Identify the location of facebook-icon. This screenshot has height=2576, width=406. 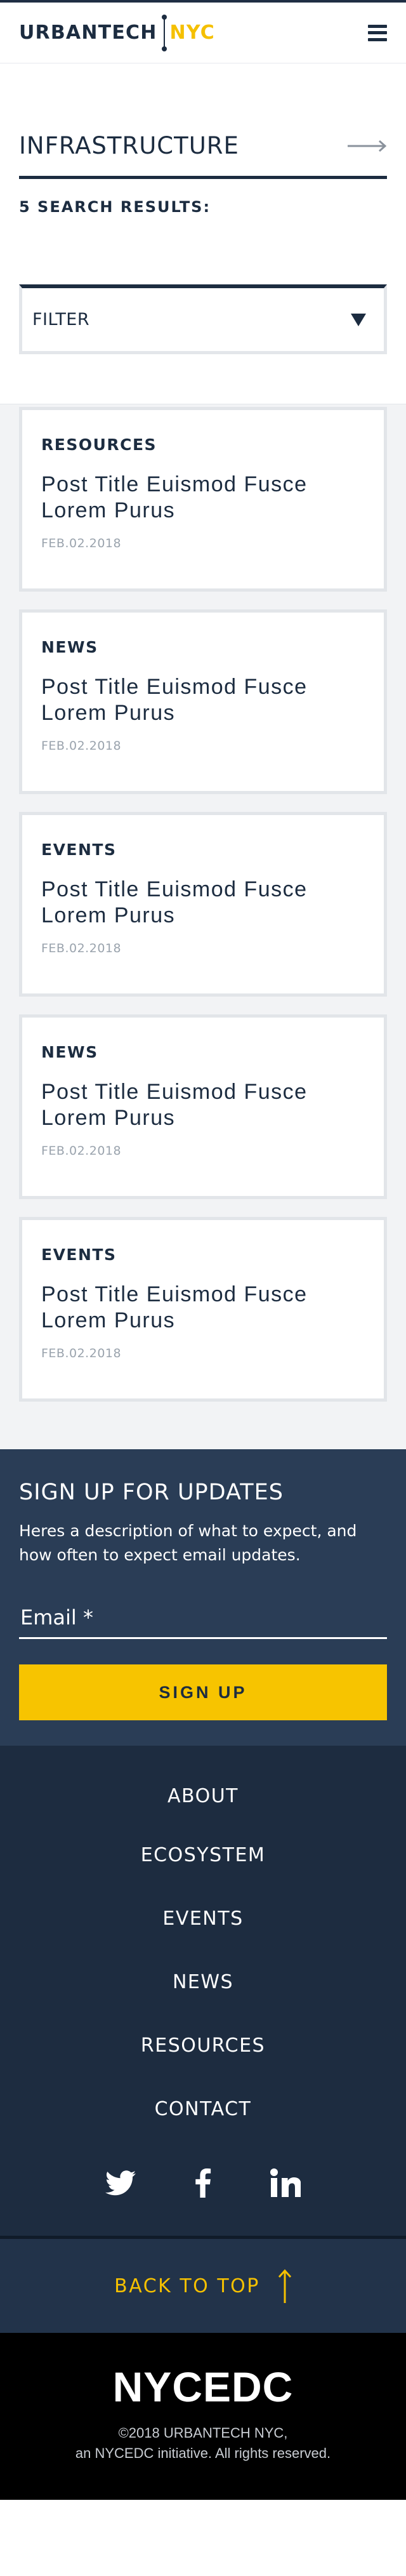
(203, 2183).